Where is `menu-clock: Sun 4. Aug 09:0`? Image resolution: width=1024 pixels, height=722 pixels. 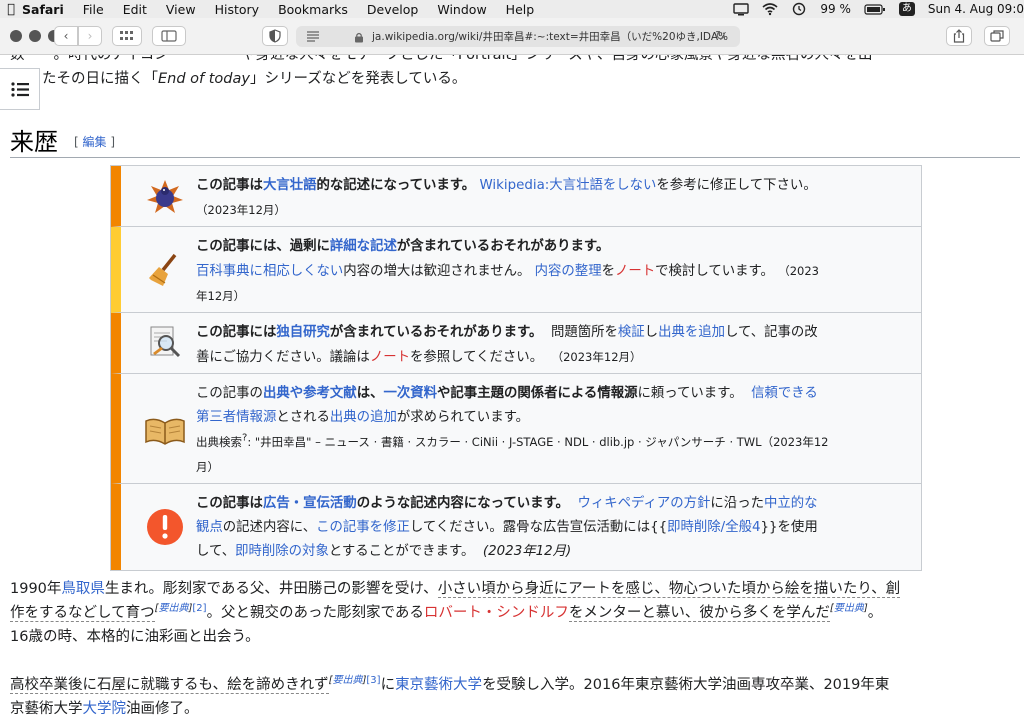 menu-clock: Sun 4. Aug 09:0 is located at coordinates (976, 9).